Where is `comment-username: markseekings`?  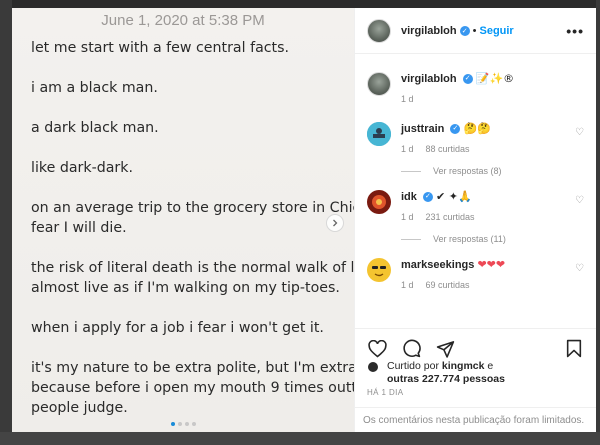
comment-username: markseekings is located at coordinates (437, 265).